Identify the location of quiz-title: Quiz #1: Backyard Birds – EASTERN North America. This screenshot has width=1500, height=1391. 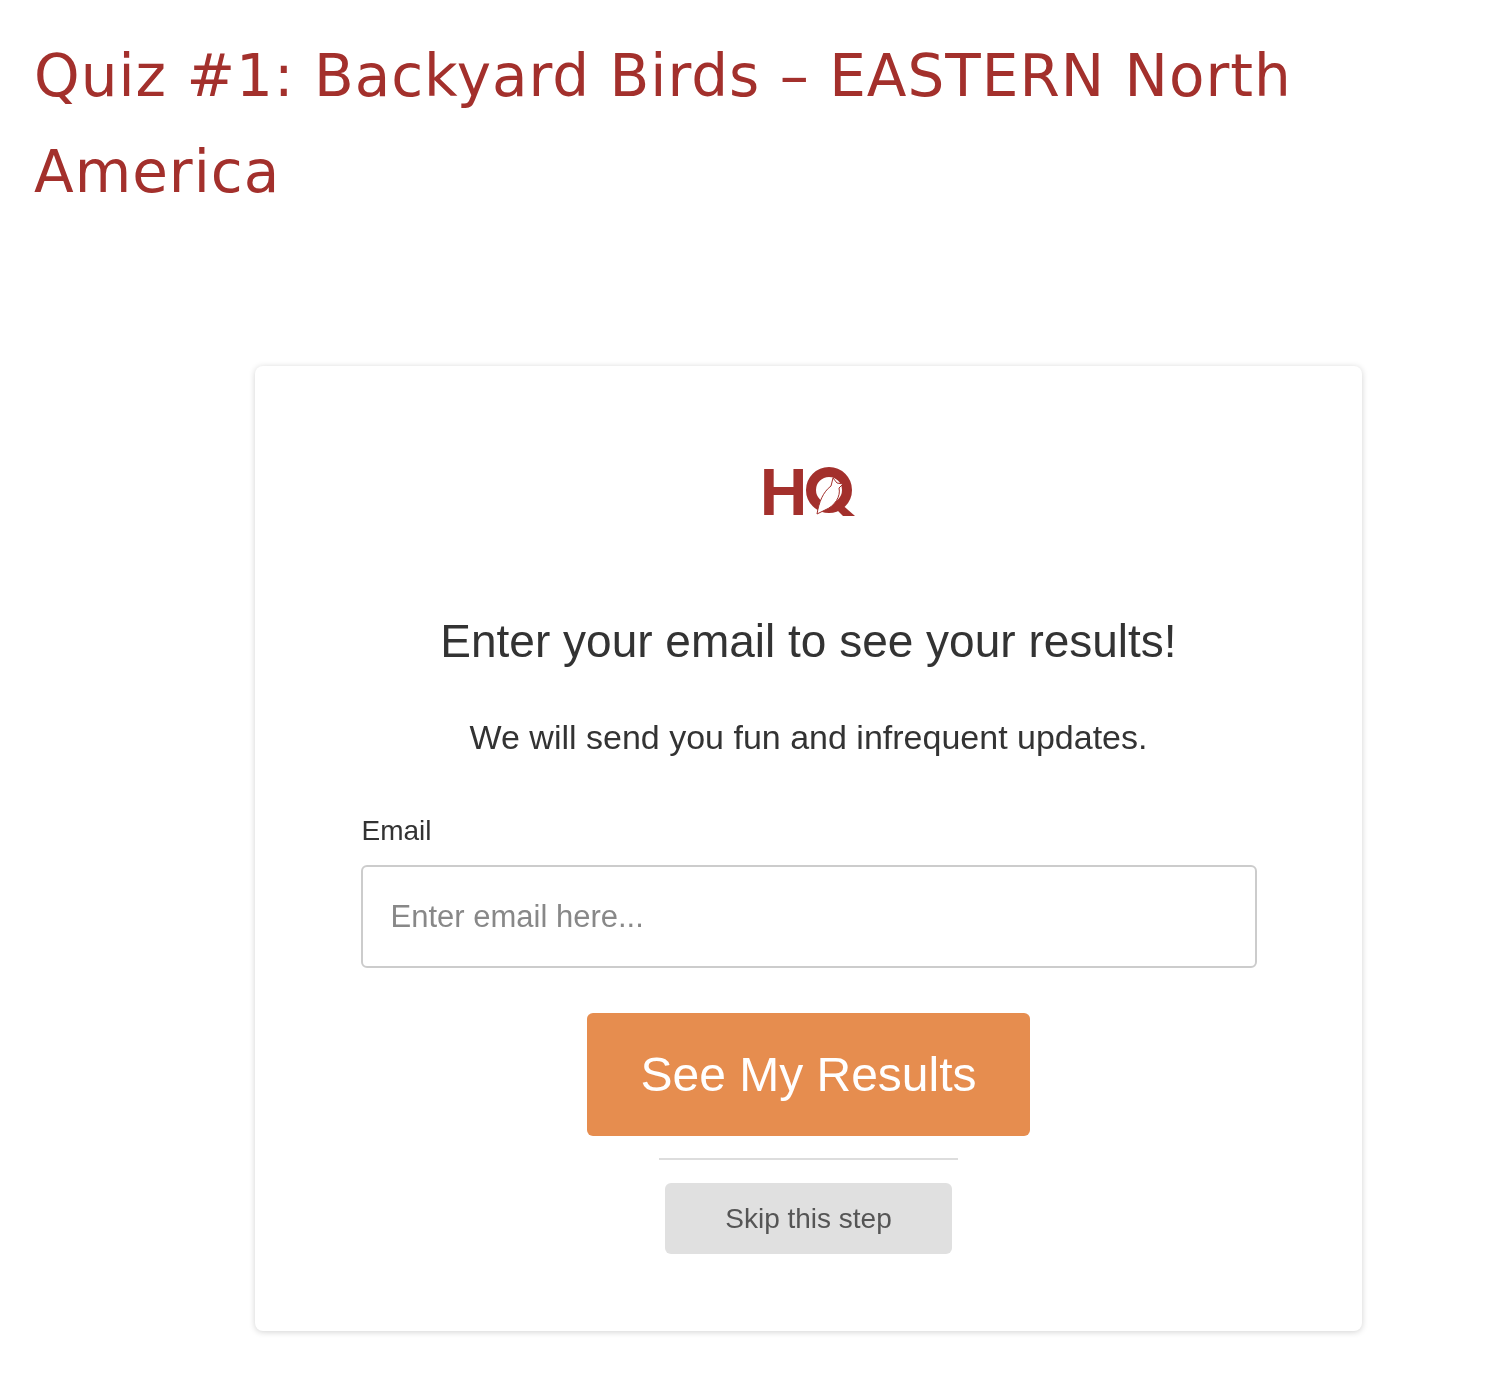
(663, 124).